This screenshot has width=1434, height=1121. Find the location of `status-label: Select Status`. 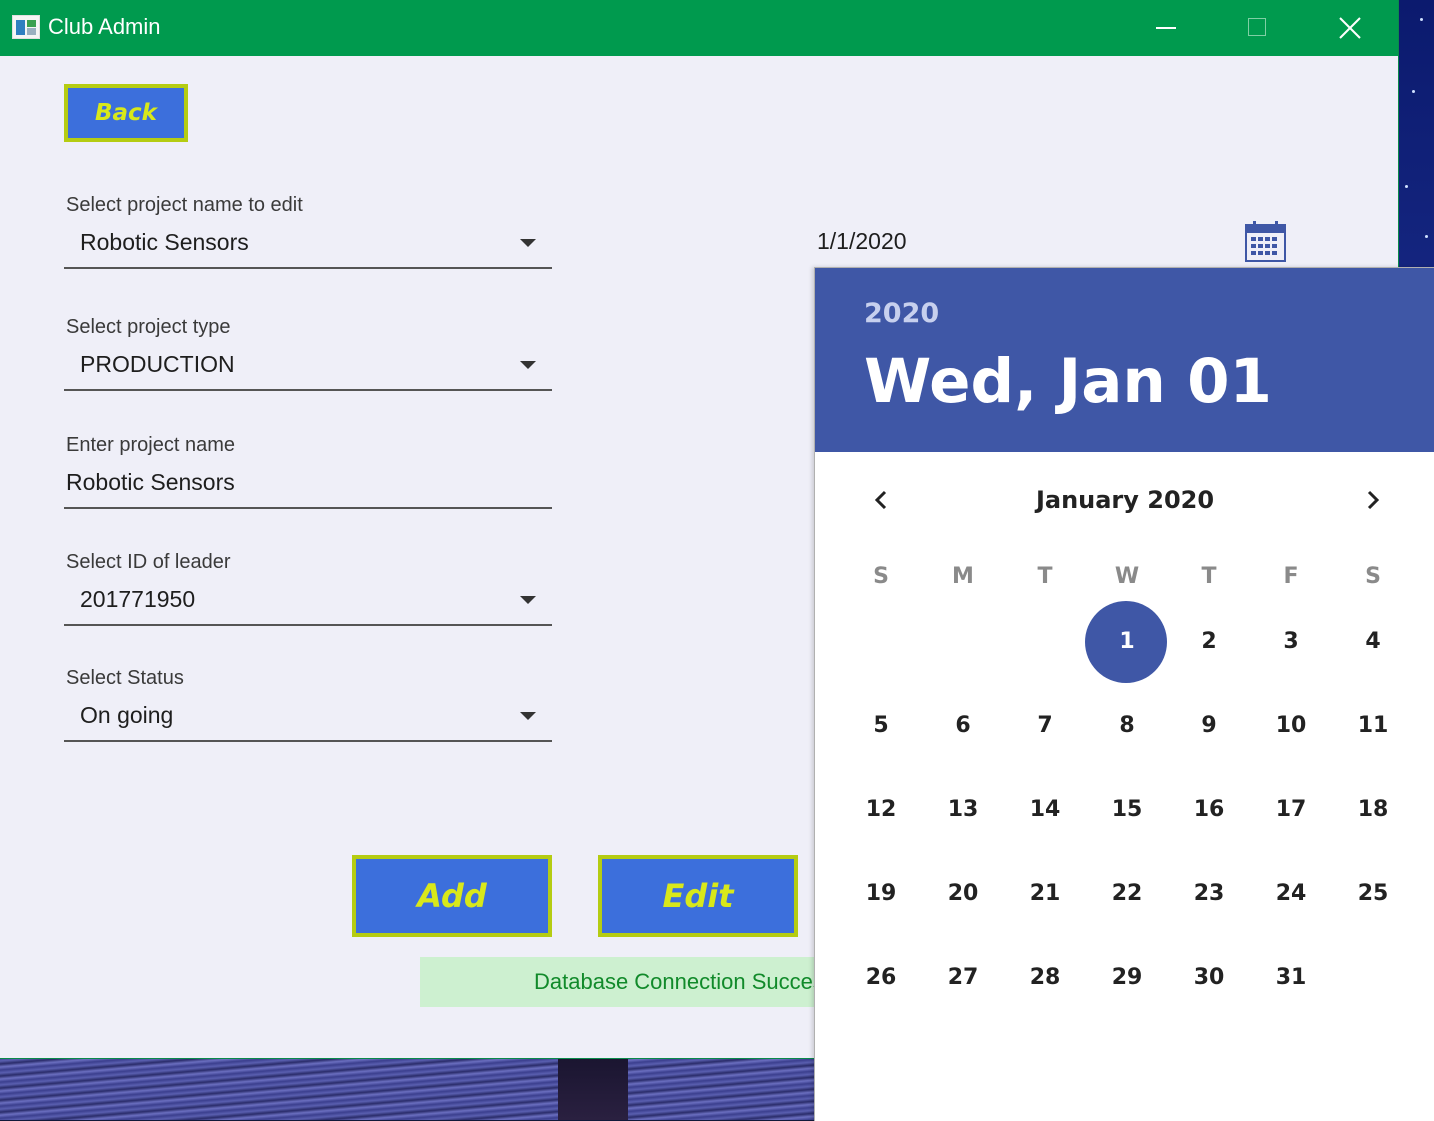

status-label: Select Status is located at coordinates (125, 678).